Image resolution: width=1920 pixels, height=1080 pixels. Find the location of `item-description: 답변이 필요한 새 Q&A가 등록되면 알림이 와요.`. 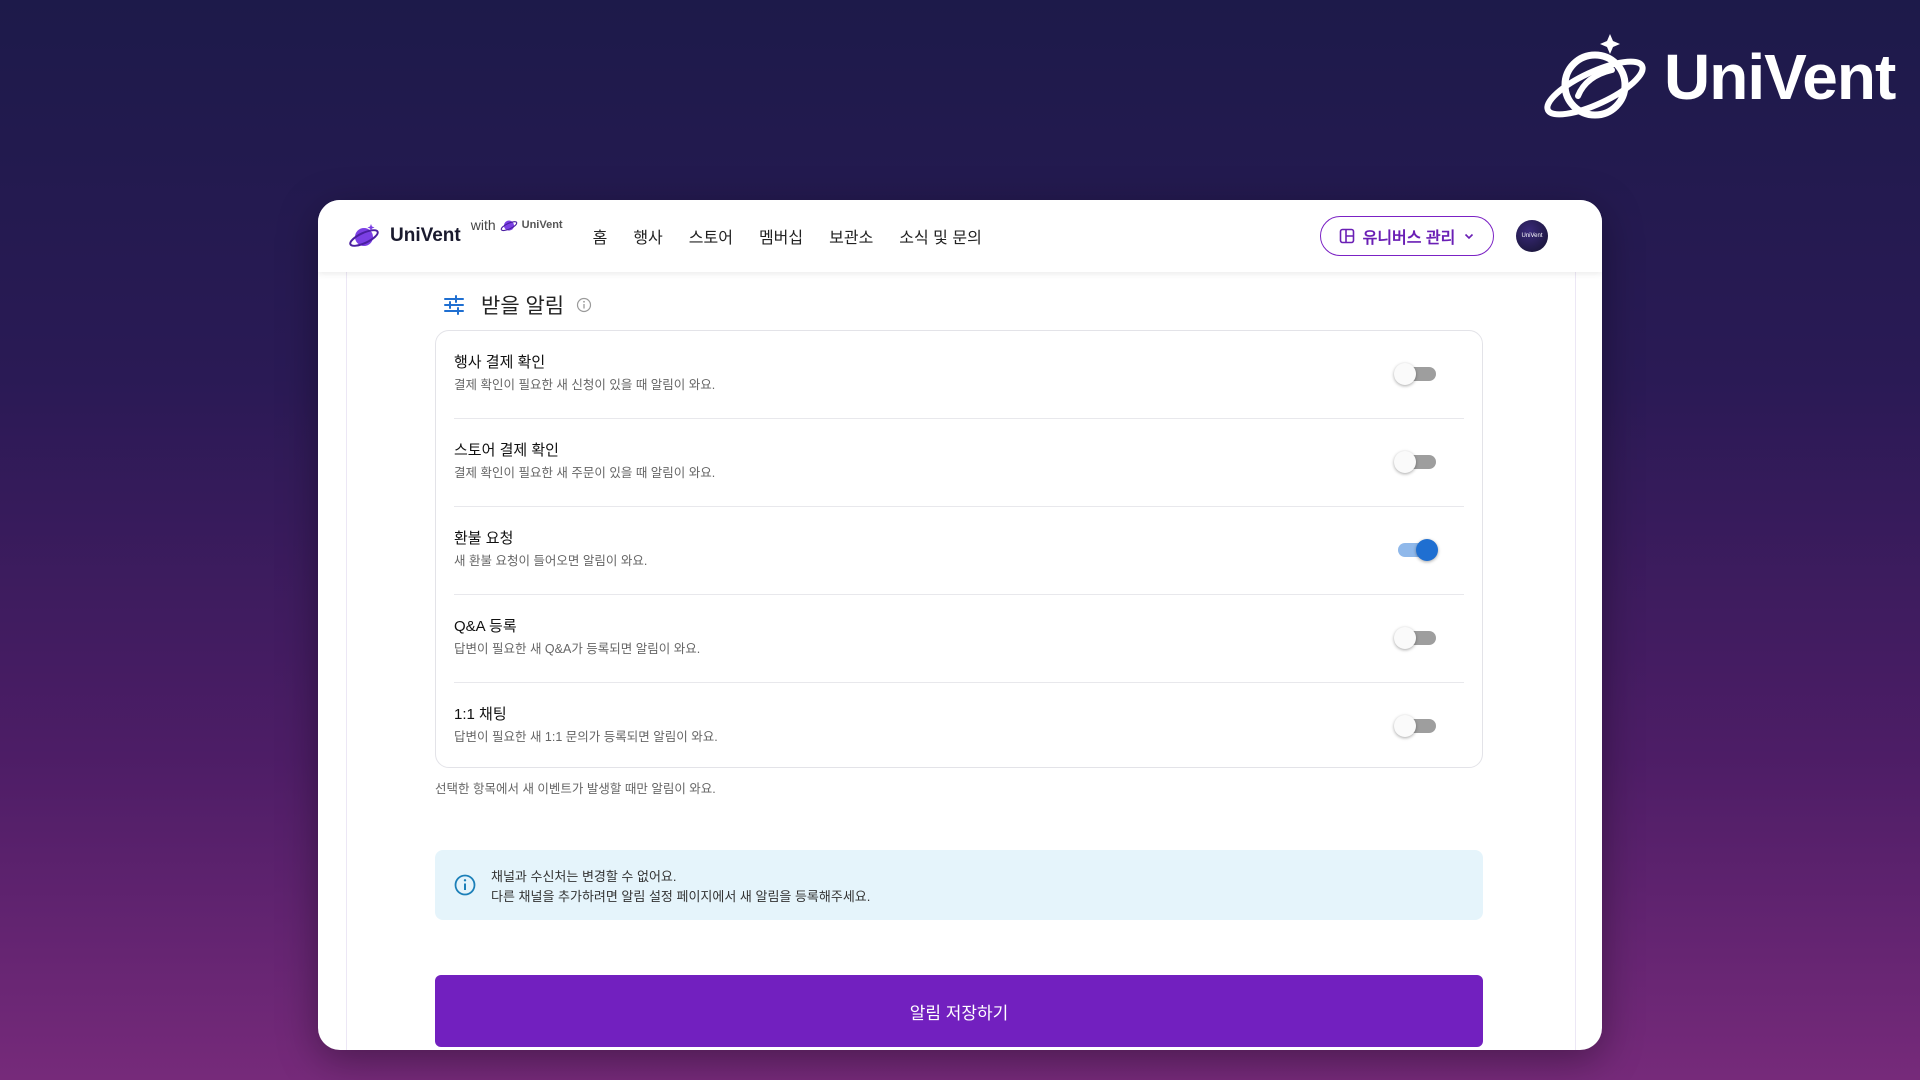

item-description: 답변이 필요한 새 Q&A가 등록되면 알림이 와요. is located at coordinates (577, 649).